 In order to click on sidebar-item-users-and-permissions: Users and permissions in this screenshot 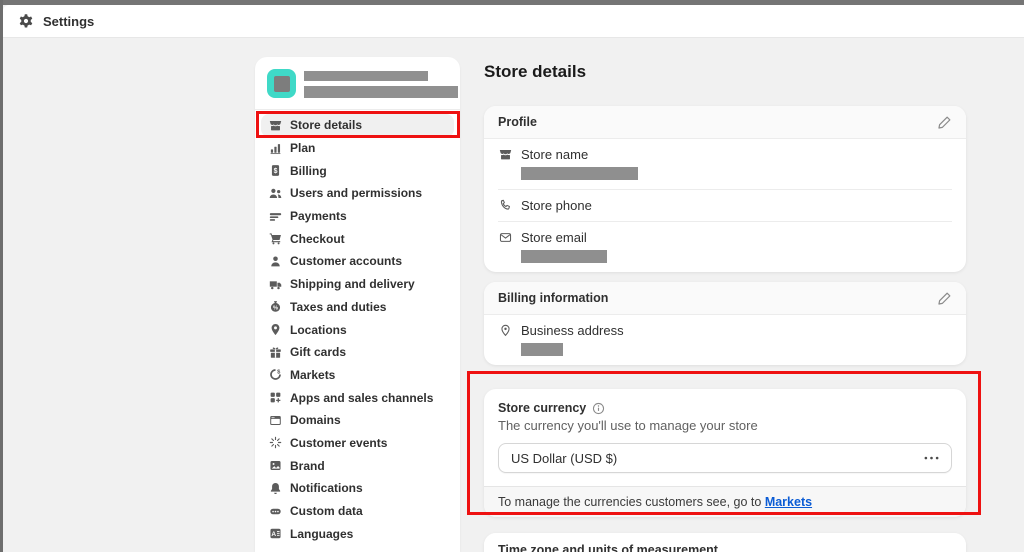, I will do `click(357, 193)`.